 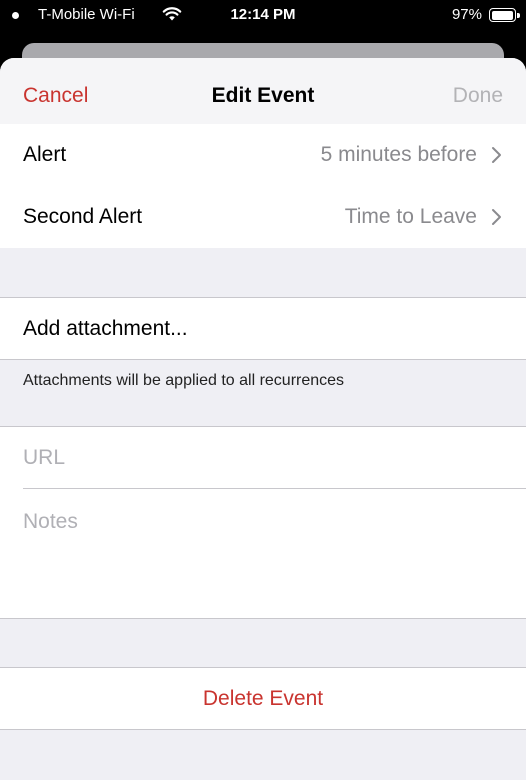 I want to click on second-alert-row: Second Alert Time to Leave, so click(x=263, y=217).